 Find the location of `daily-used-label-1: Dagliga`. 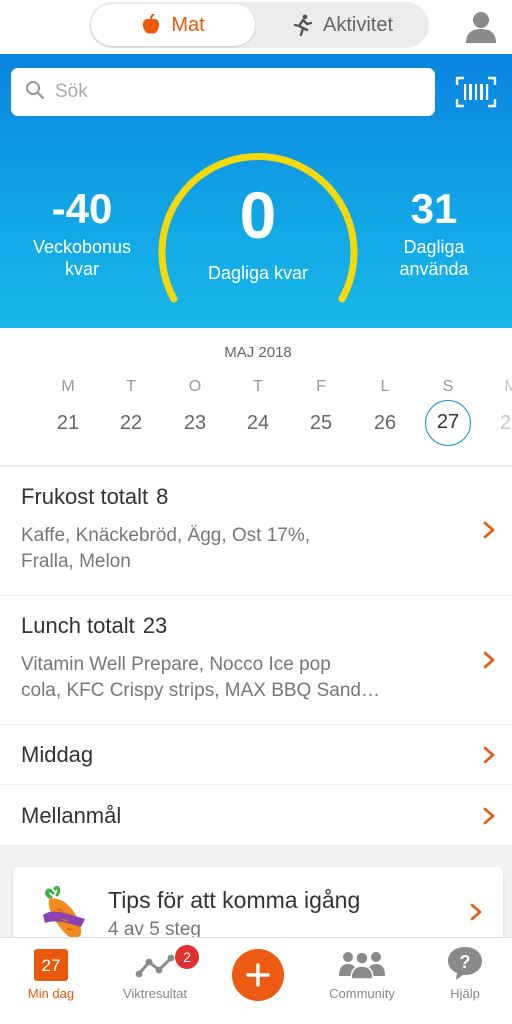

daily-used-label-1: Dagliga is located at coordinates (434, 247).